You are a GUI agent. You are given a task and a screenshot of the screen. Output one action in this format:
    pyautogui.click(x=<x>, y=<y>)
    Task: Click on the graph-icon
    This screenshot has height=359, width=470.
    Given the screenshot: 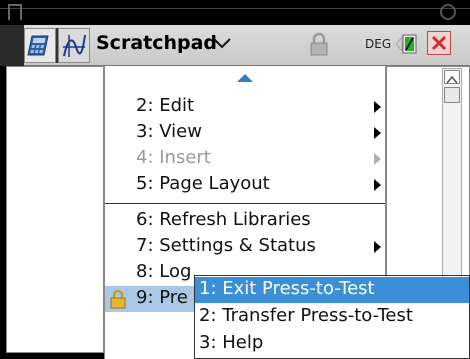 What is the action you would take?
    pyautogui.click(x=74, y=45)
    